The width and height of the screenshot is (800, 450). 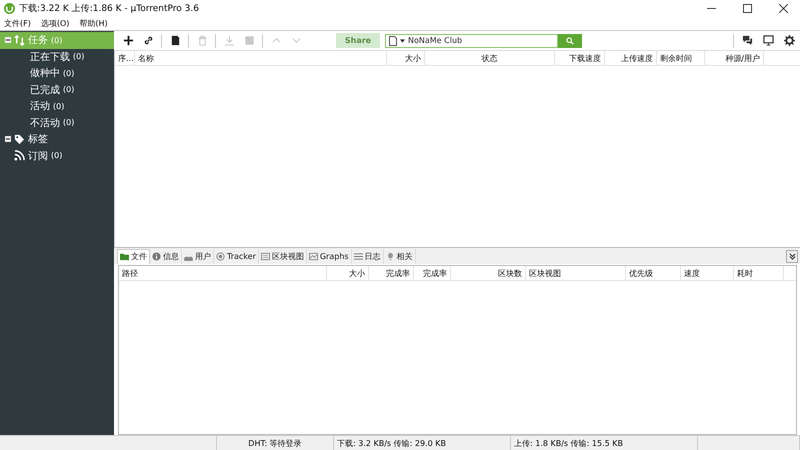 What do you see at coordinates (368, 256) in the screenshot?
I see `tab: 日志` at bounding box center [368, 256].